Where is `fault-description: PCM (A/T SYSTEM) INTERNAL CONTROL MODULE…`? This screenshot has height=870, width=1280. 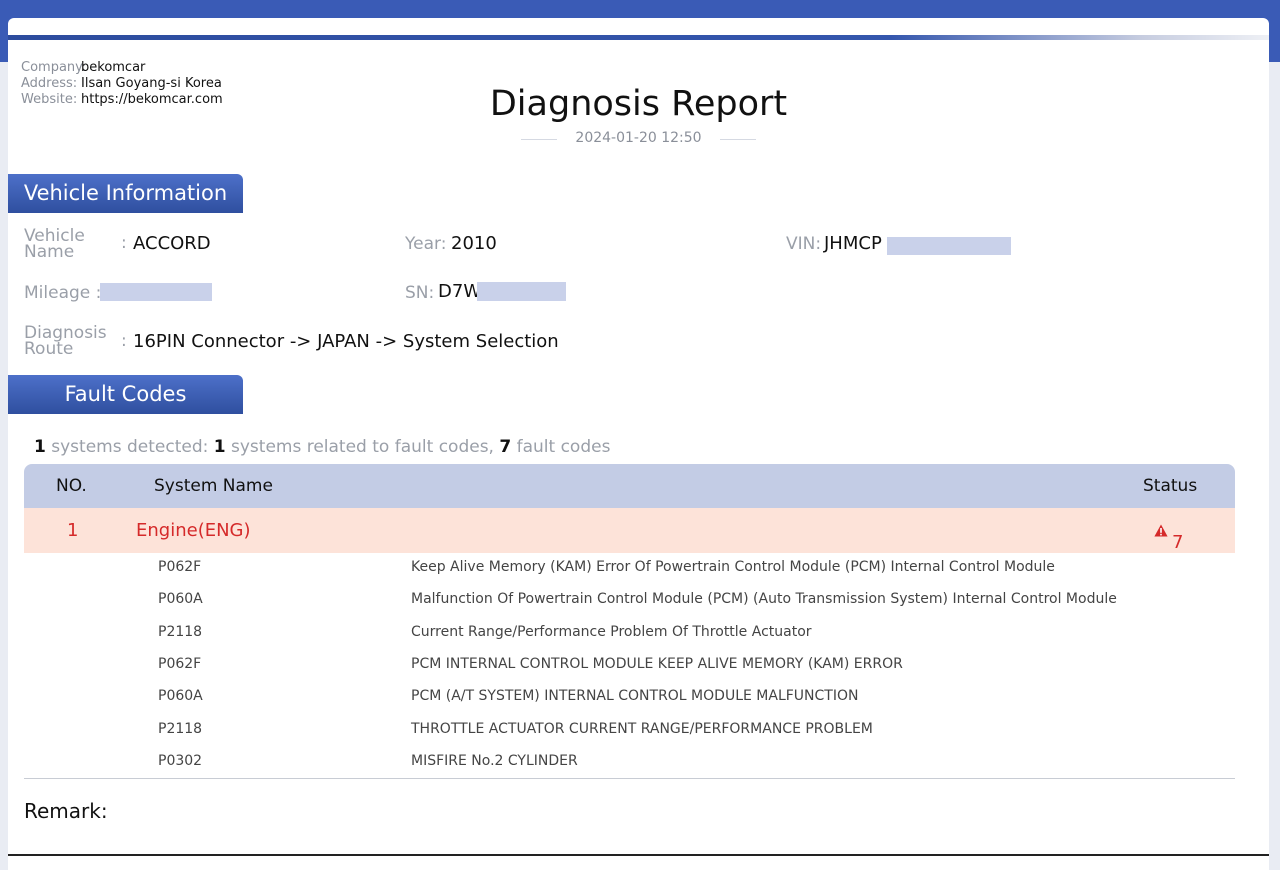
fault-description: PCM (A/T SYSTEM) INTERNAL CONTROL MODULE… is located at coordinates (635, 696).